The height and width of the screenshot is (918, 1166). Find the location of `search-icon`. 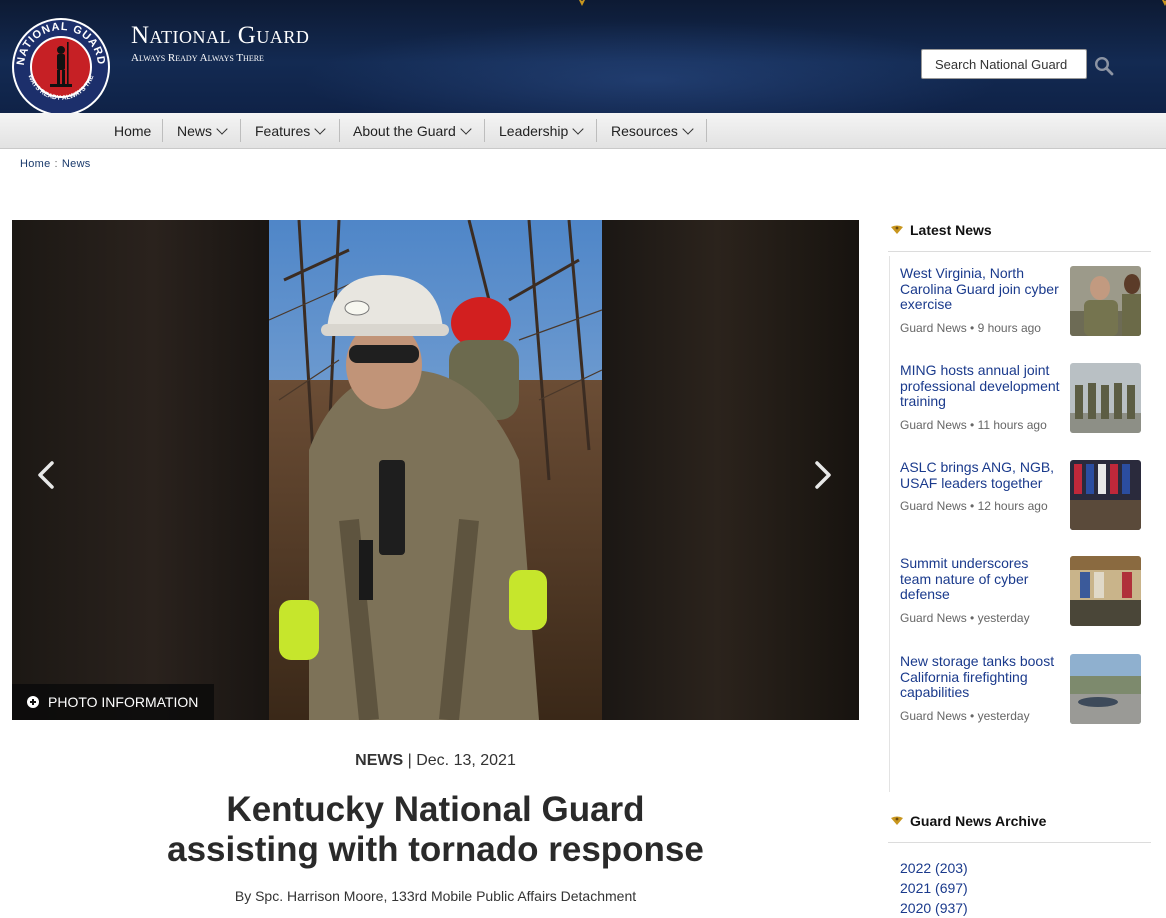

search-icon is located at coordinates (1104, 66).